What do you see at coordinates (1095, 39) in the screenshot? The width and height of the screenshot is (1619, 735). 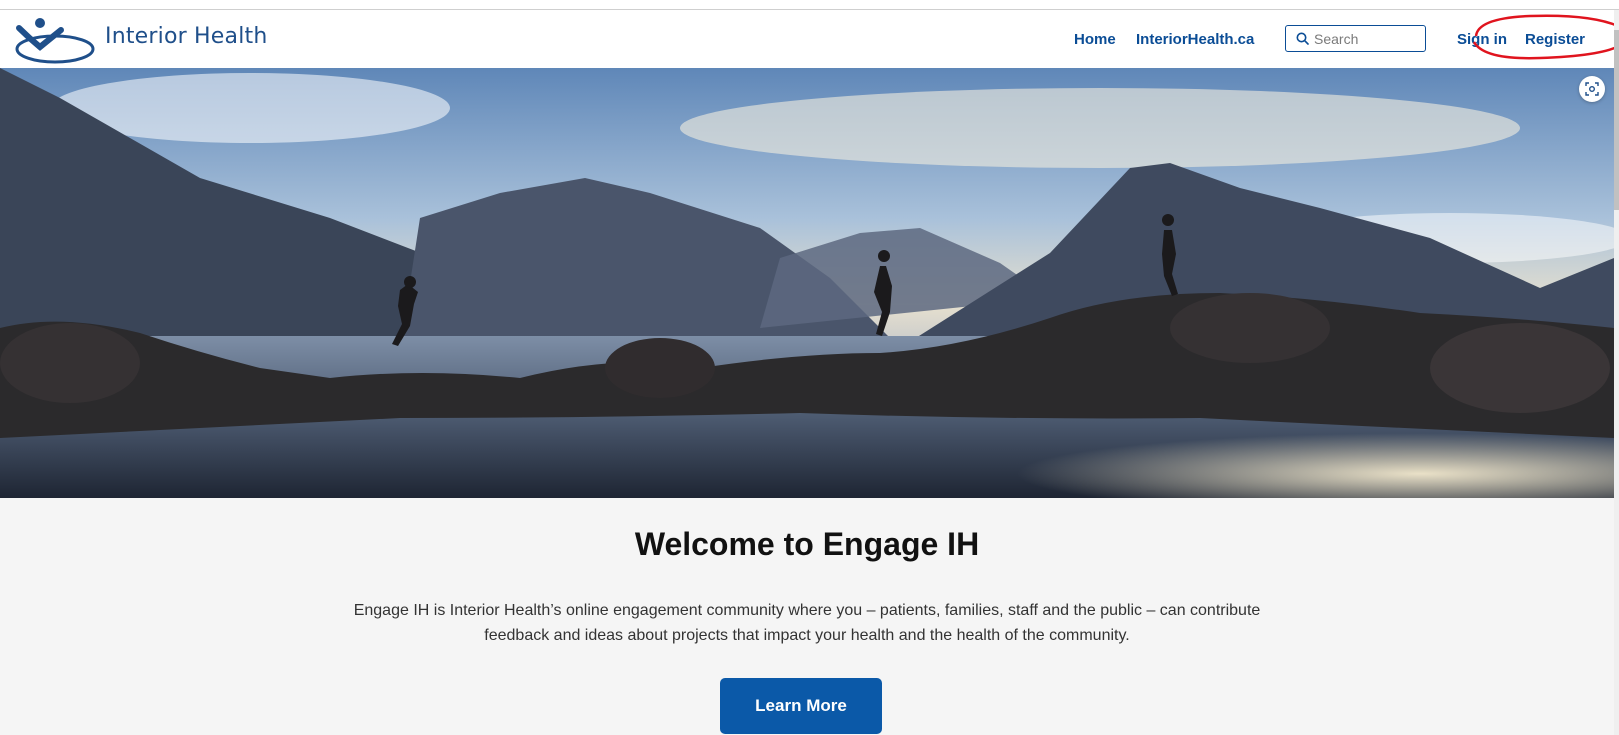 I see `nav-home-link: Home` at bounding box center [1095, 39].